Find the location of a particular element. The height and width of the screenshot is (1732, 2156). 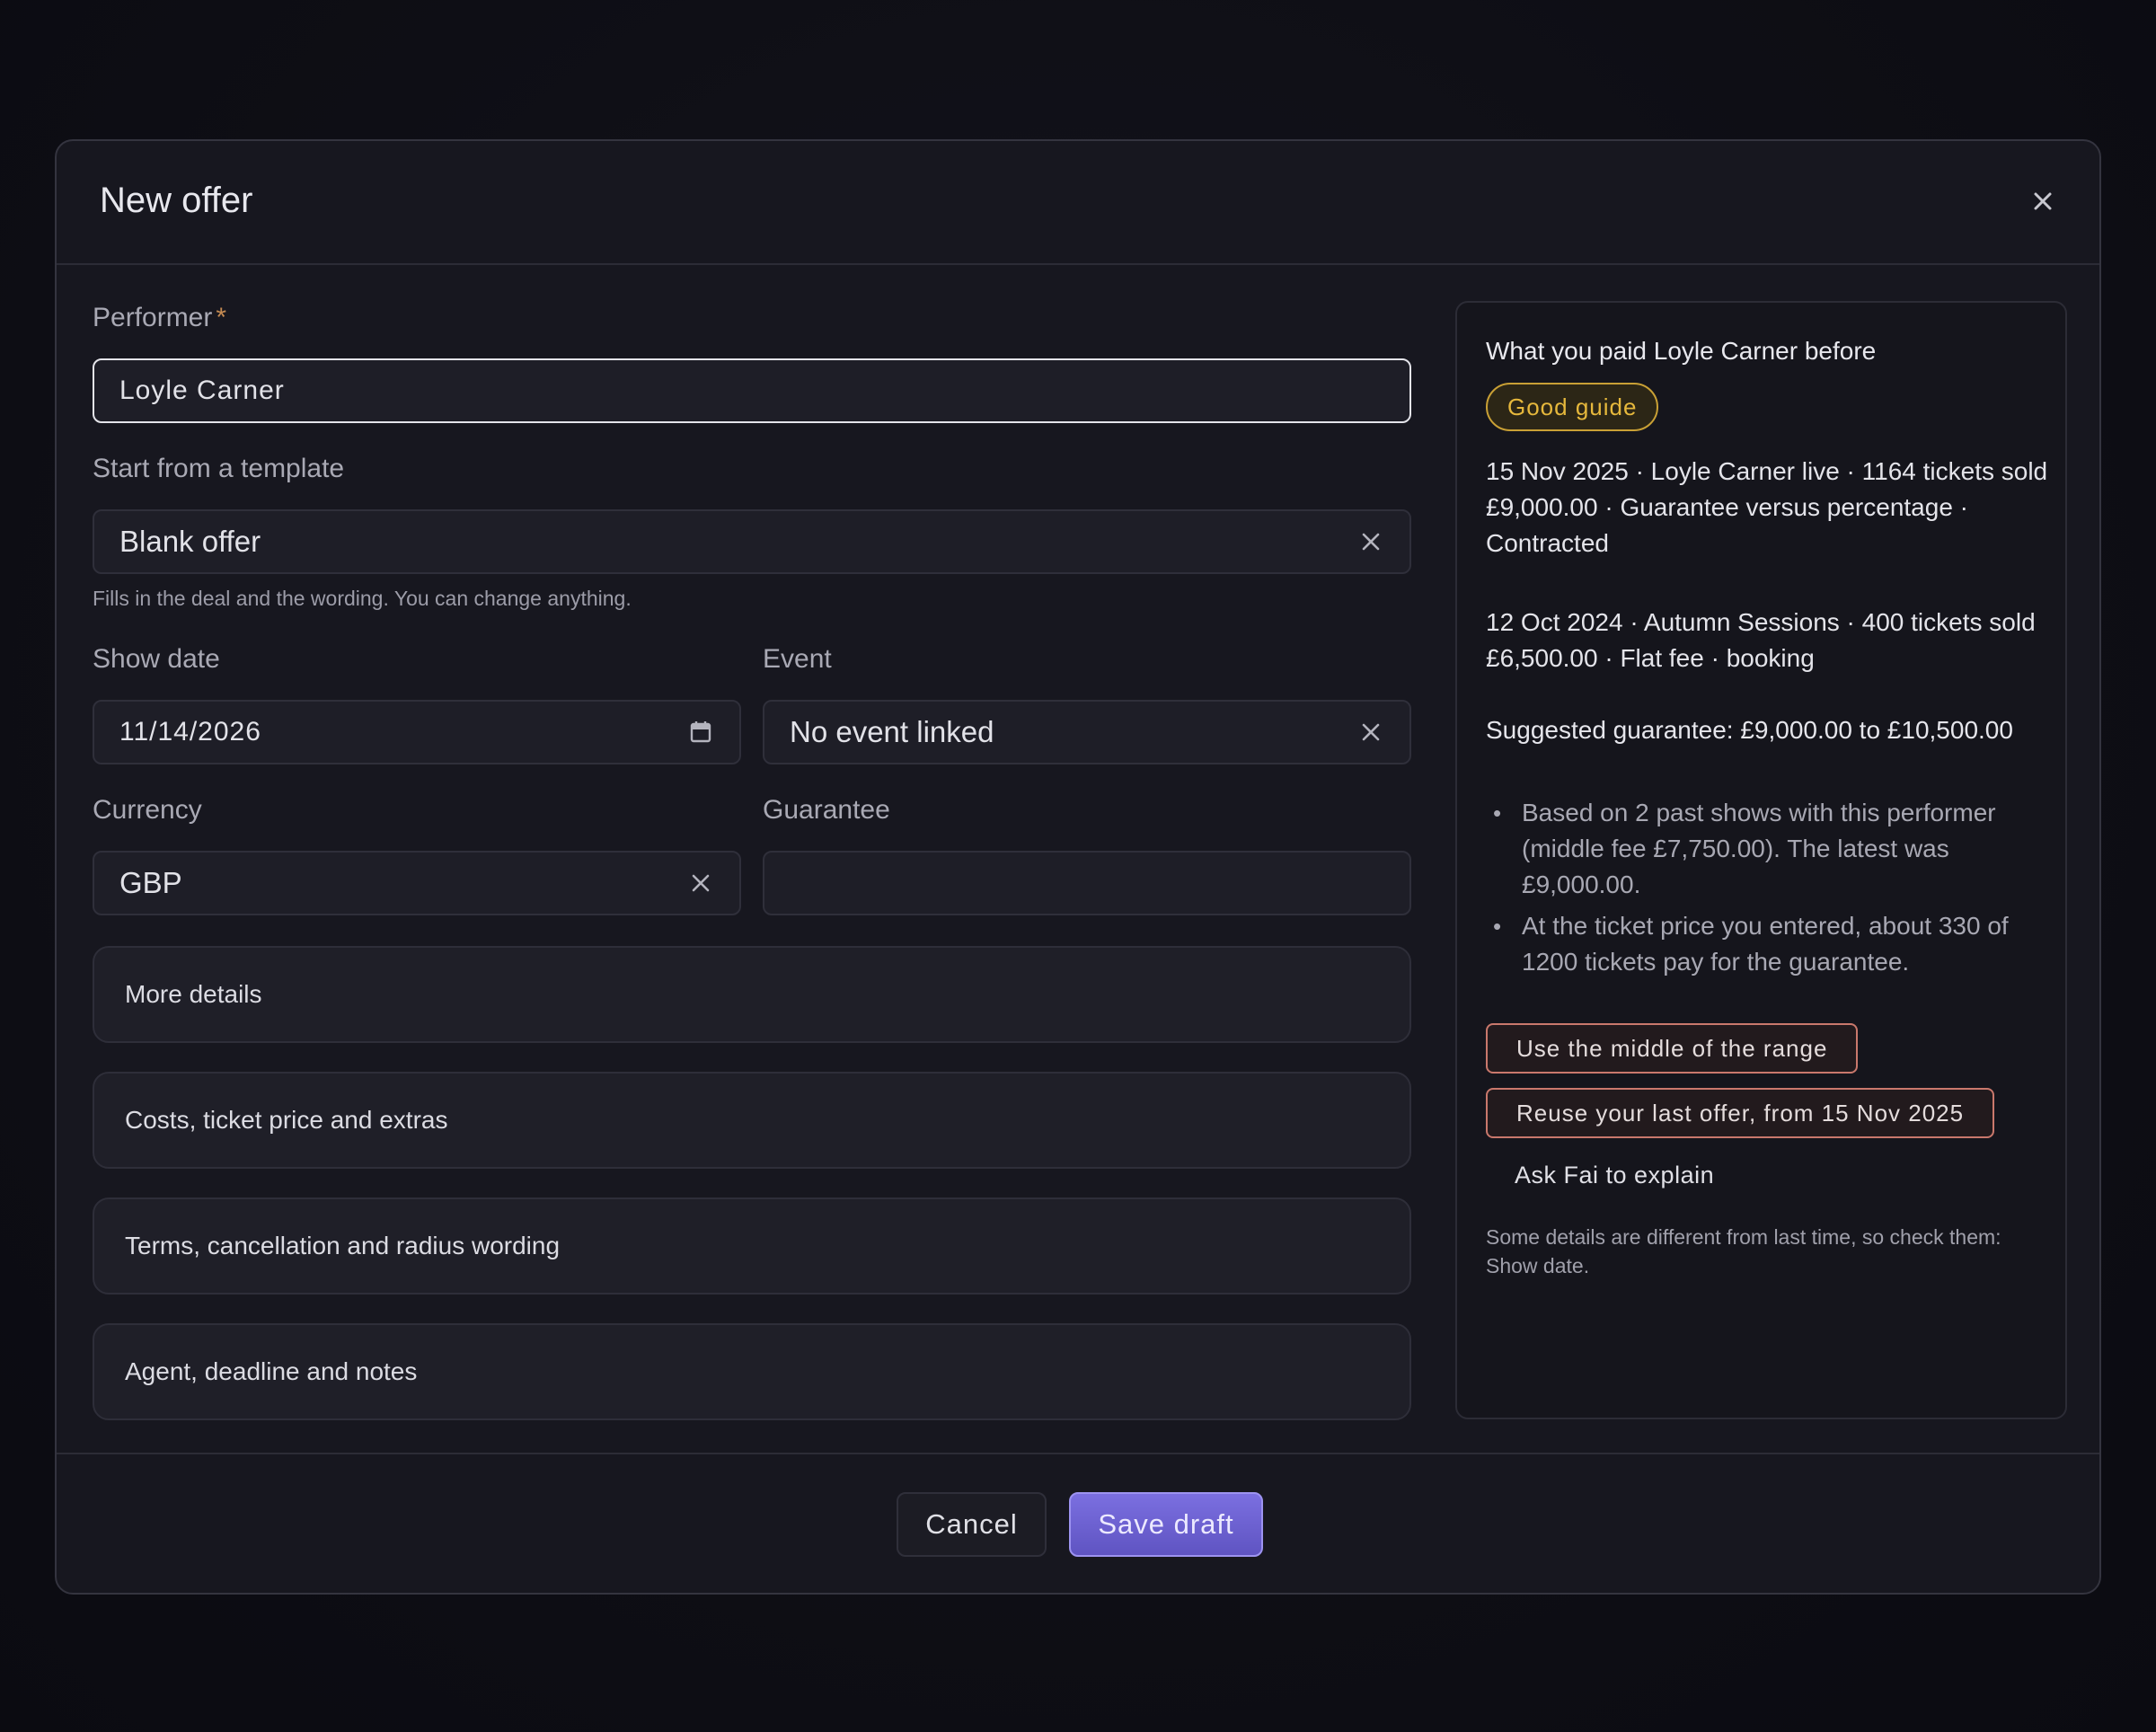

event-label: Event is located at coordinates (797, 659).